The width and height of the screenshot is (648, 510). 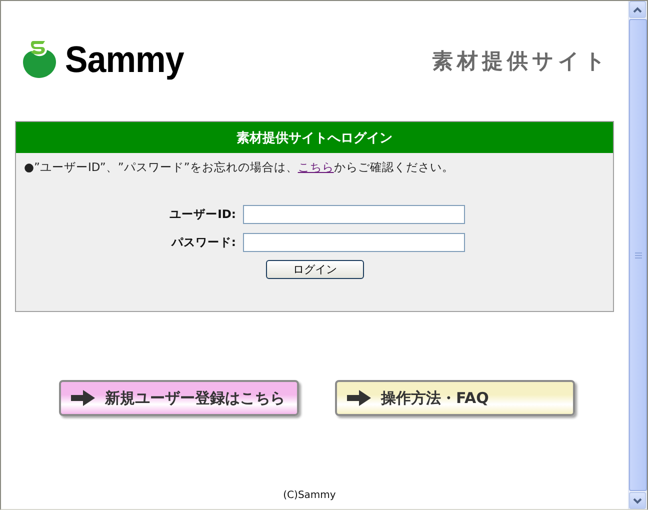 I want to click on scroll-down-button, so click(x=637, y=500).